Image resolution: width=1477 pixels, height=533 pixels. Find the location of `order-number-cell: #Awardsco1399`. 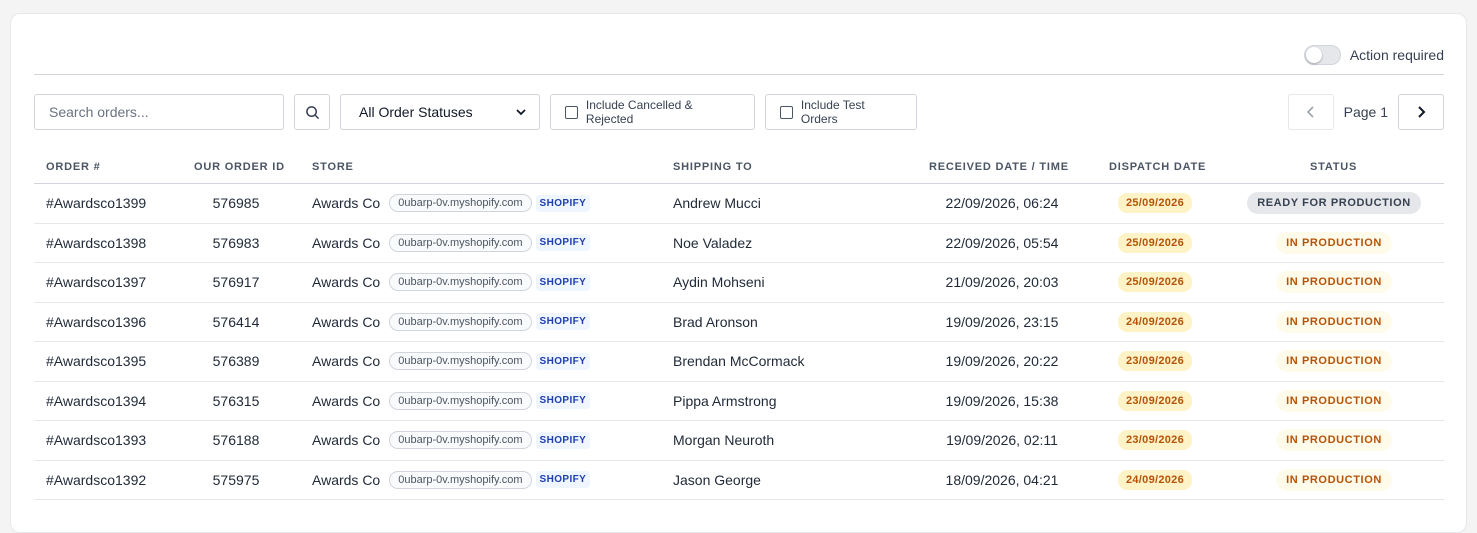

order-number-cell: #Awardsco1399 is located at coordinates (96, 203).